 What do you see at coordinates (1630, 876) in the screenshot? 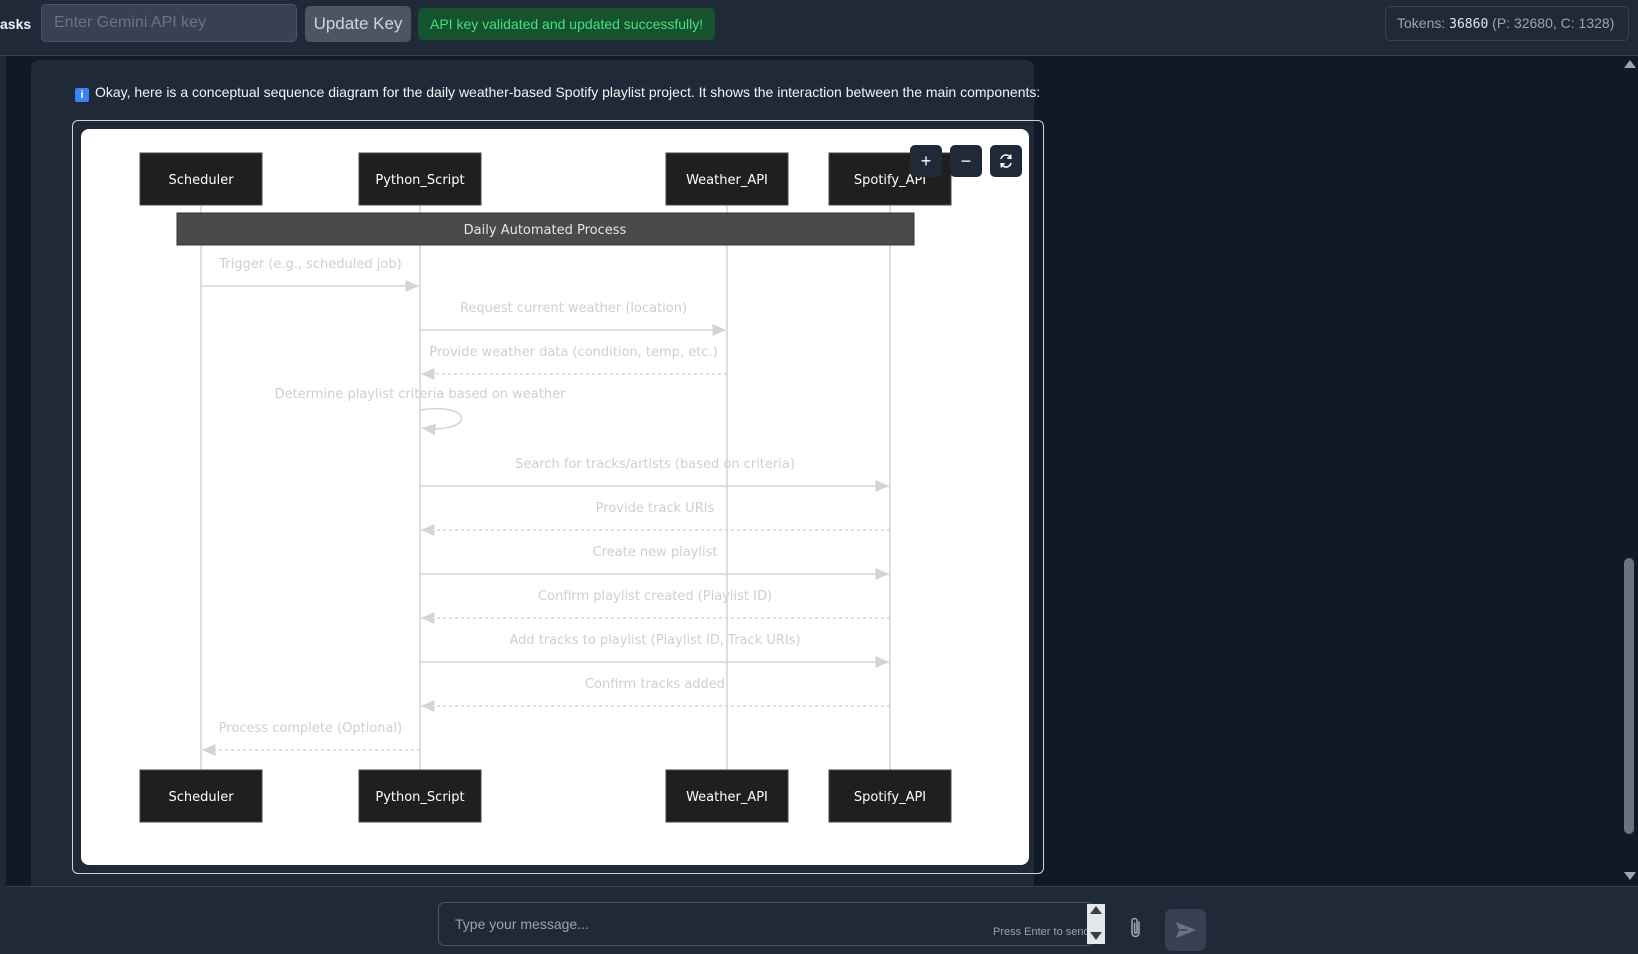
I see `scroll-down-arrow-icon` at bounding box center [1630, 876].